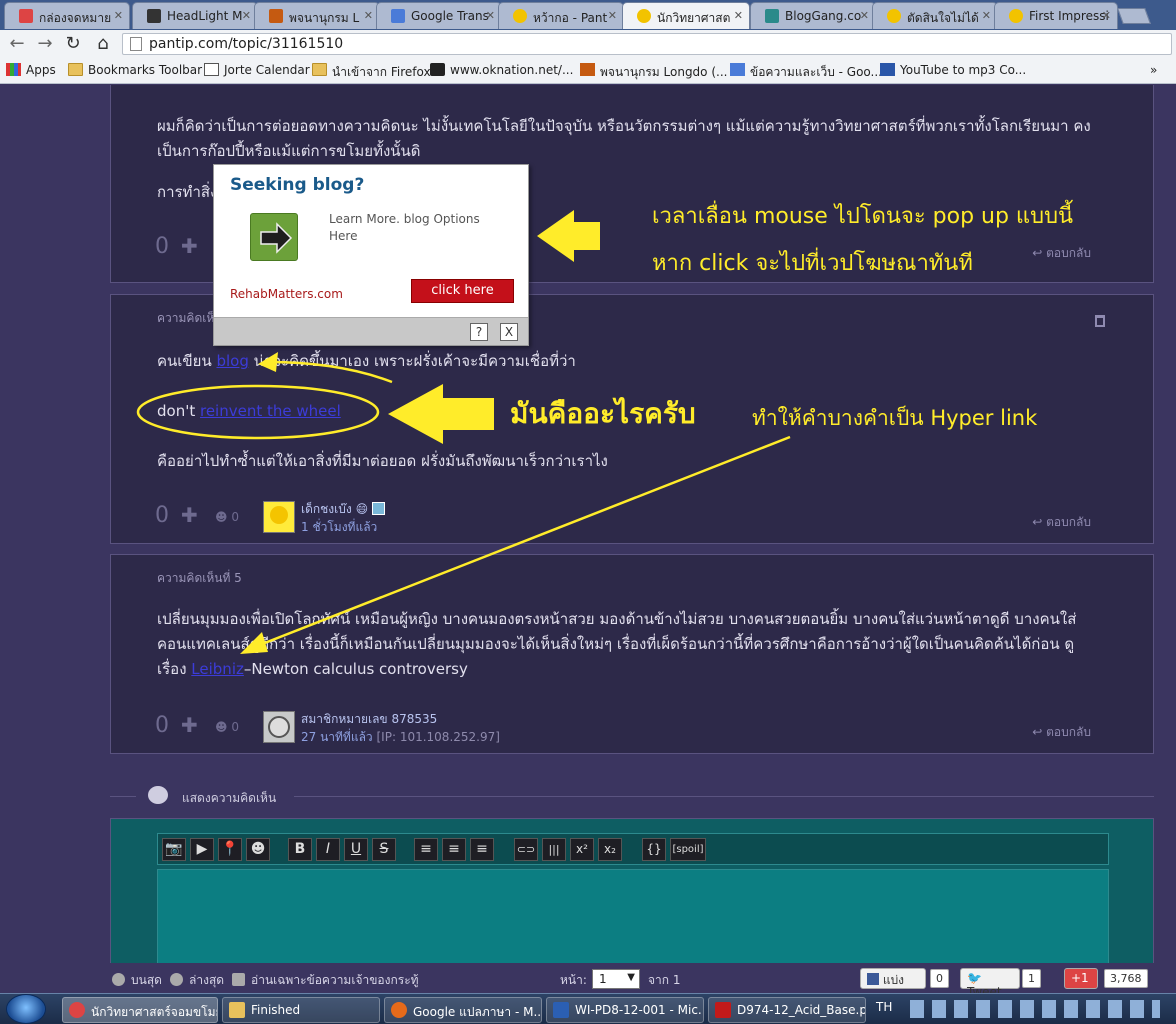 The height and width of the screenshot is (1024, 1176). Describe the element at coordinates (270, 411) in the screenshot. I see `hyperlink-reinvent: reinvent the wheel` at that location.